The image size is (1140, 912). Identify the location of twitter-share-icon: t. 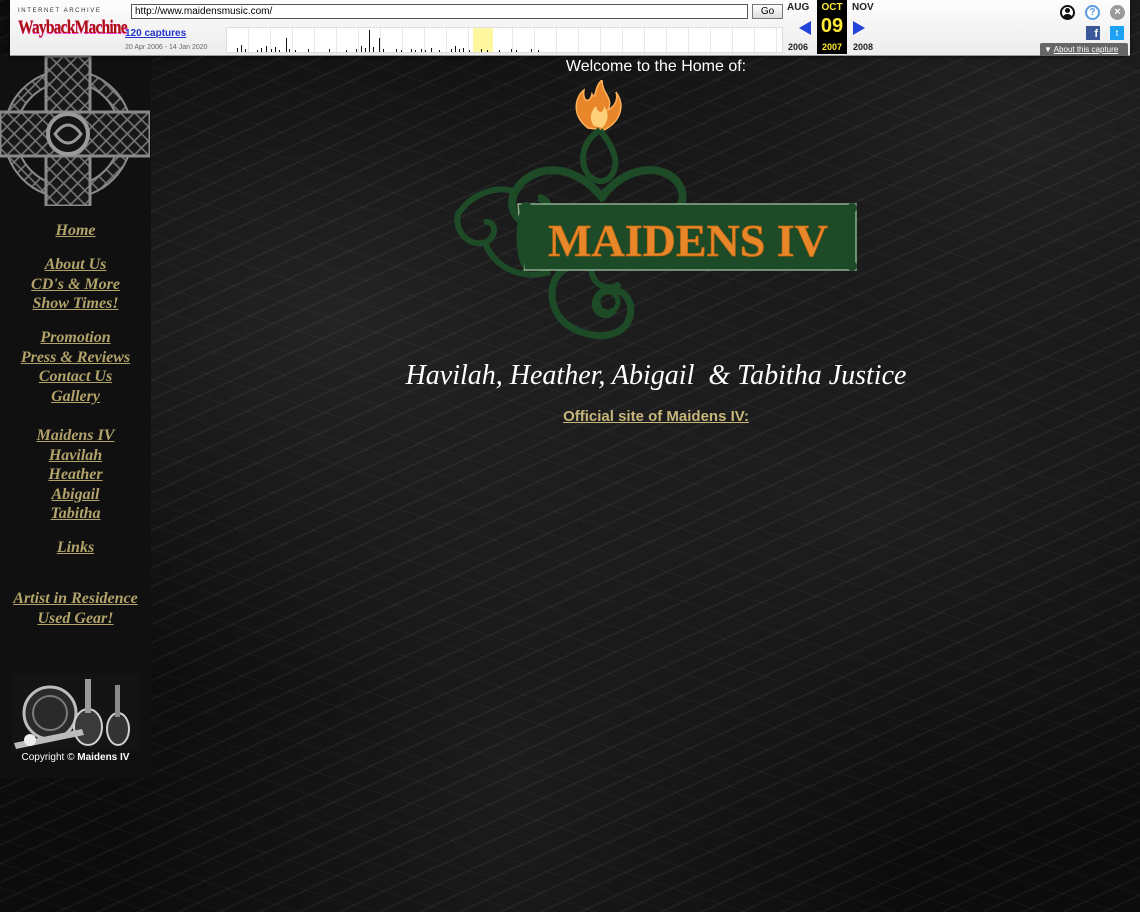
(1117, 33).